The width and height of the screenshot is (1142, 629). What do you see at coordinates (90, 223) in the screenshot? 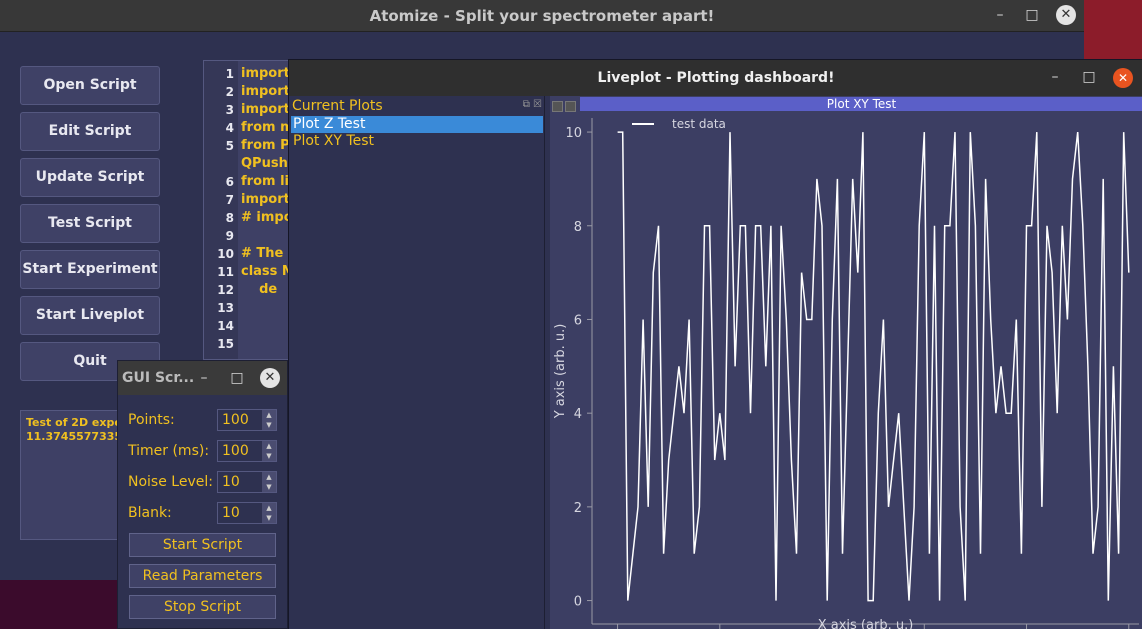
I see `test-script-button: Test Script` at bounding box center [90, 223].